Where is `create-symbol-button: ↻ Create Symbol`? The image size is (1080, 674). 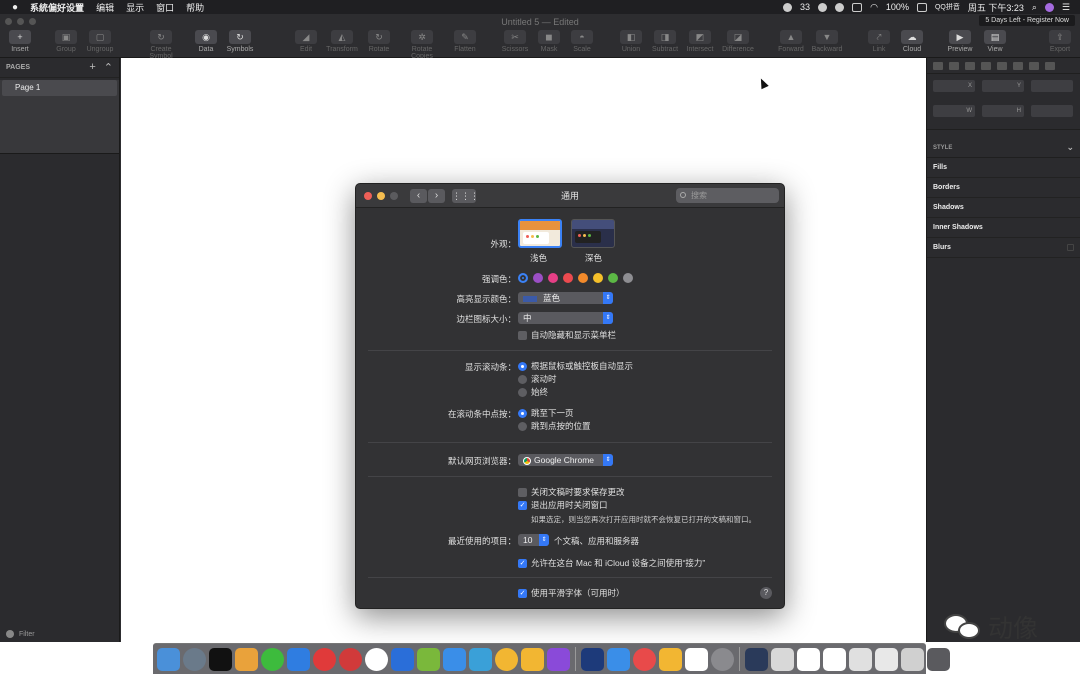
create-symbol-button: ↻ Create Symbol is located at coordinates (161, 45).